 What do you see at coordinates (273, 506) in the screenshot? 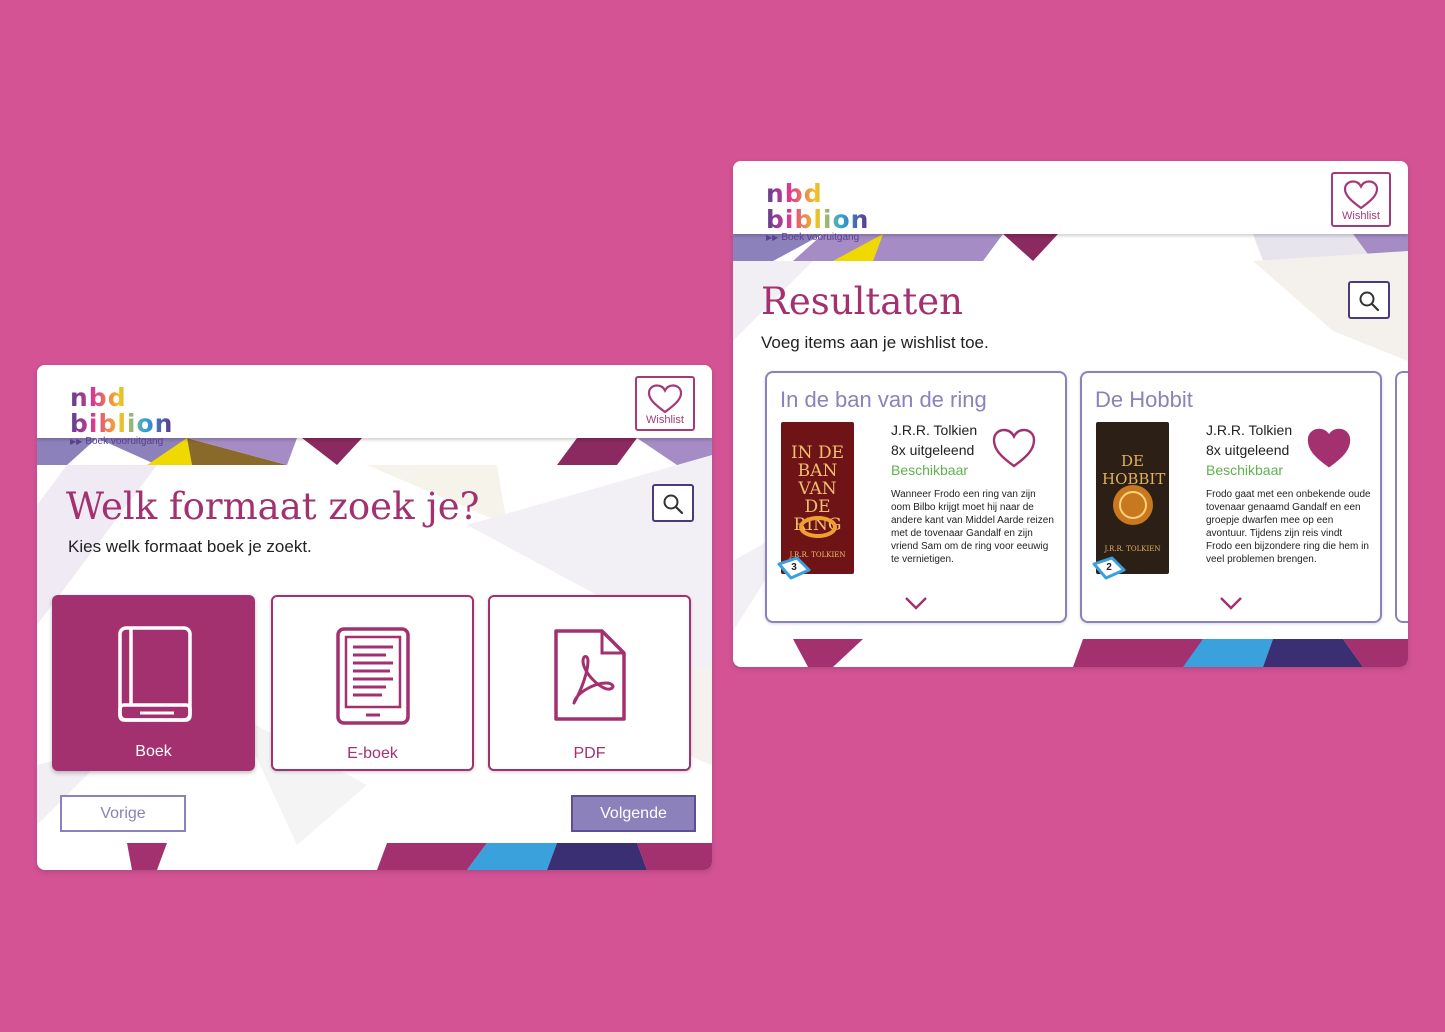
I see `page-title: Welk formaat zoek je?` at bounding box center [273, 506].